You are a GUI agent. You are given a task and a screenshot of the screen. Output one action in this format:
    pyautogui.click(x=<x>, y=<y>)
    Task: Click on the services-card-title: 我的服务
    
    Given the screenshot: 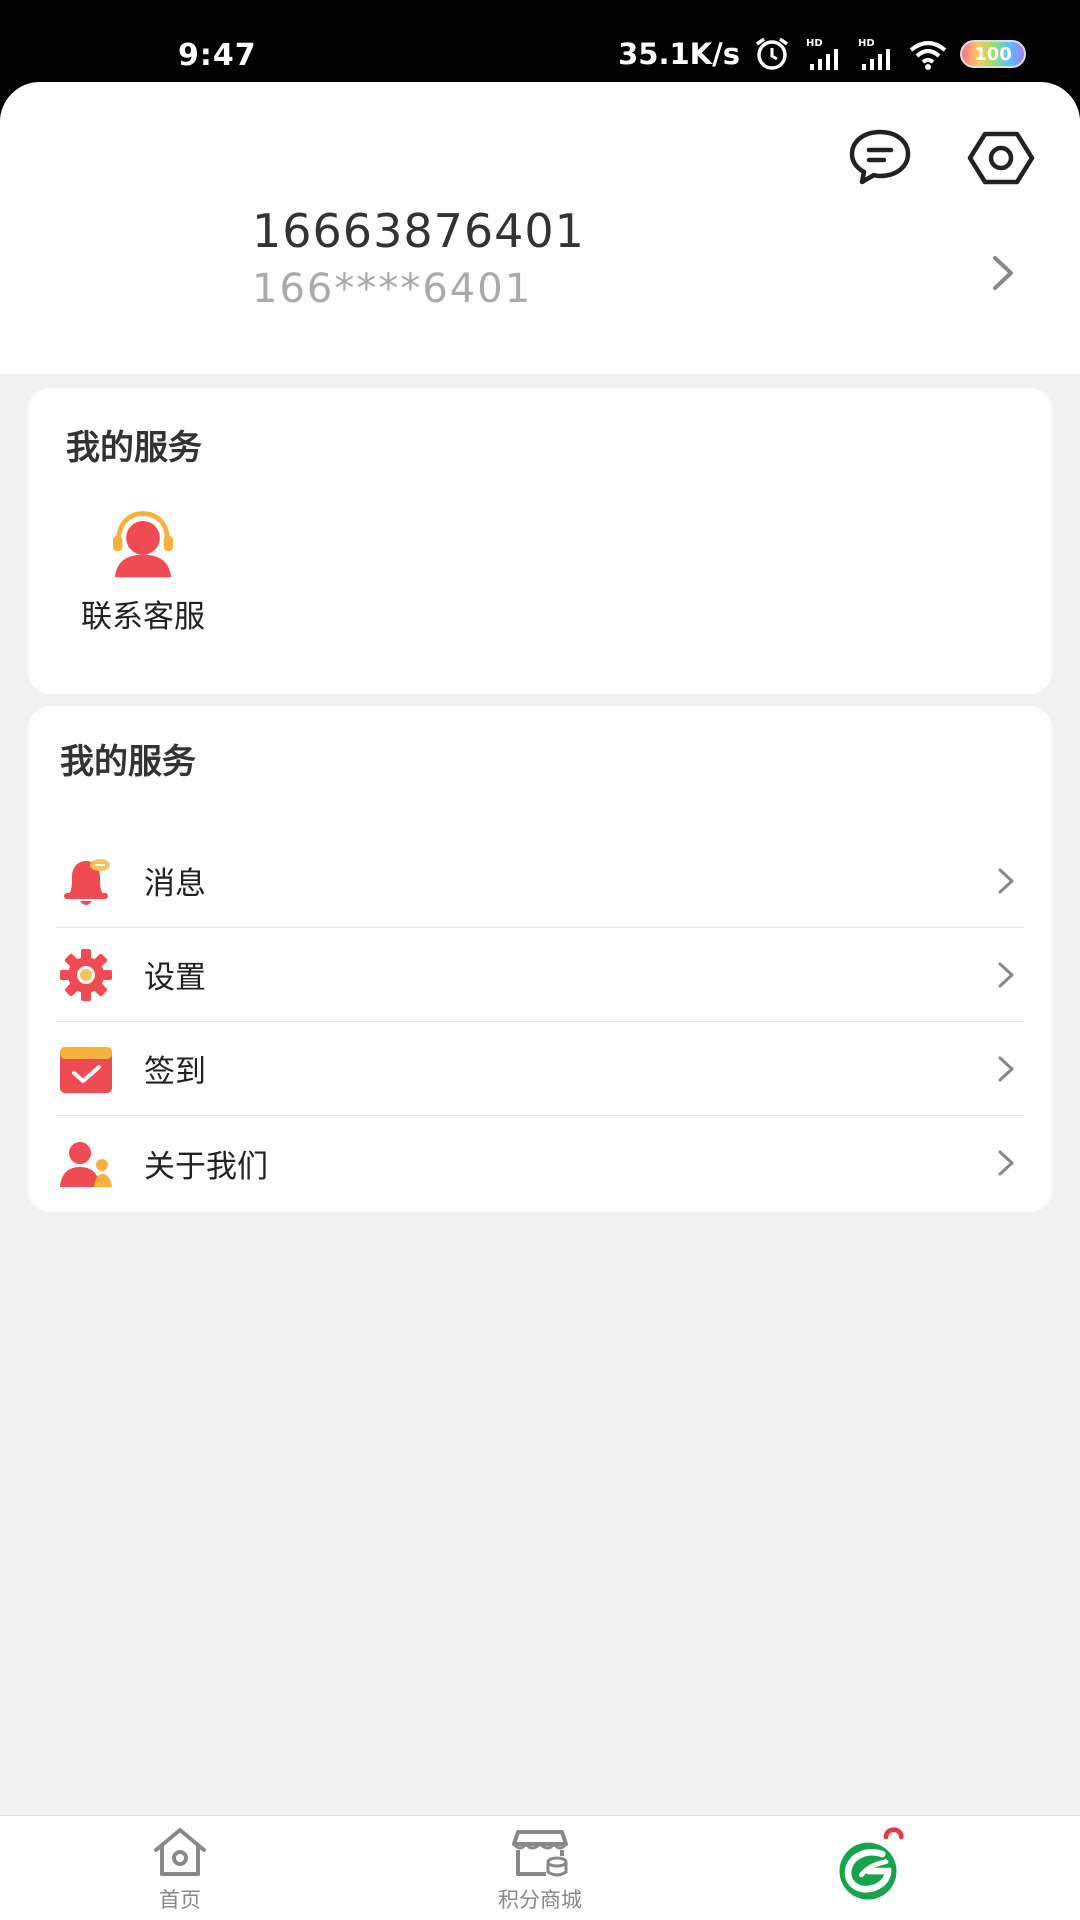 What is the action you would take?
    pyautogui.click(x=134, y=448)
    